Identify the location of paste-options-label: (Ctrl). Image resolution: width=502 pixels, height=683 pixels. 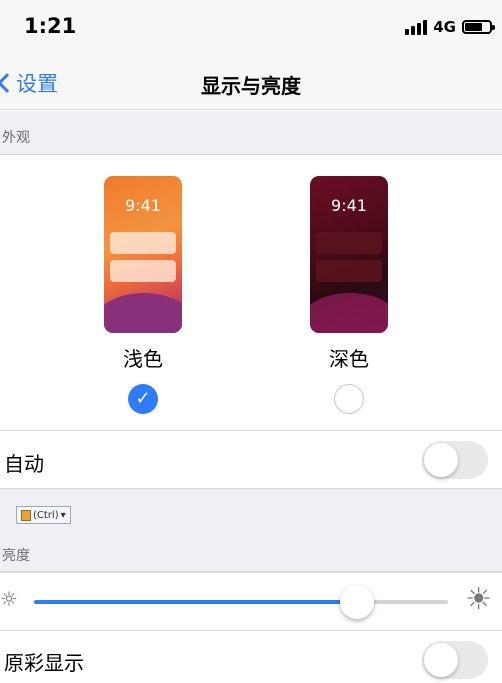
(46, 515).